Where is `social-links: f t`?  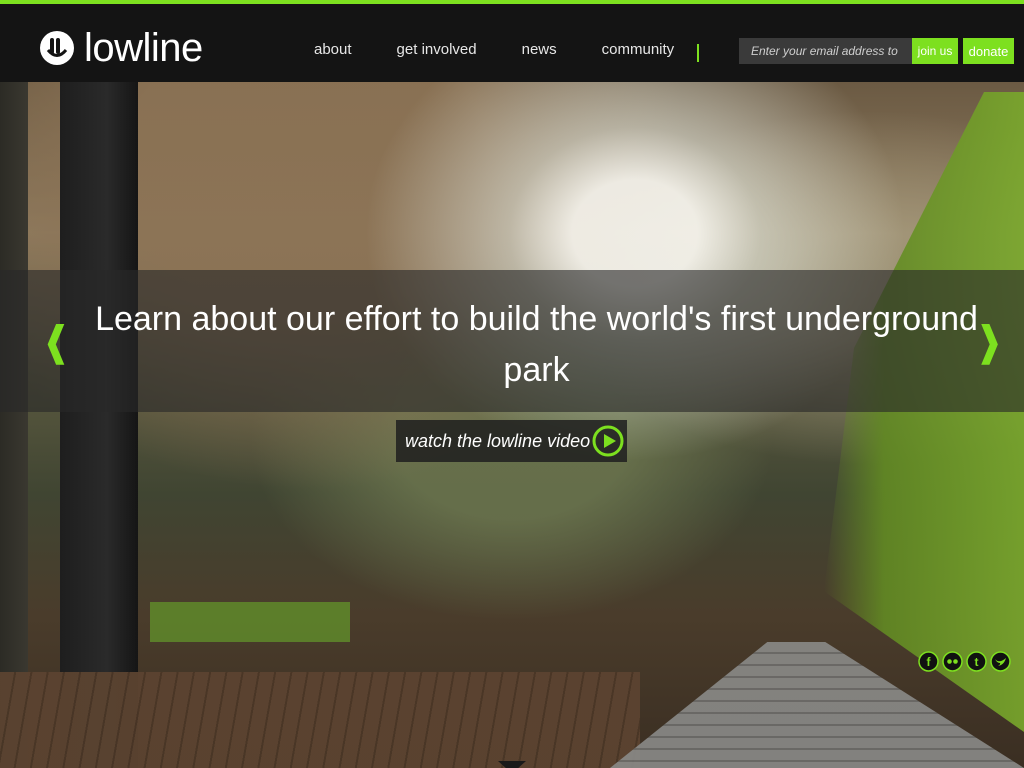
social-links: f t is located at coordinates (964, 661).